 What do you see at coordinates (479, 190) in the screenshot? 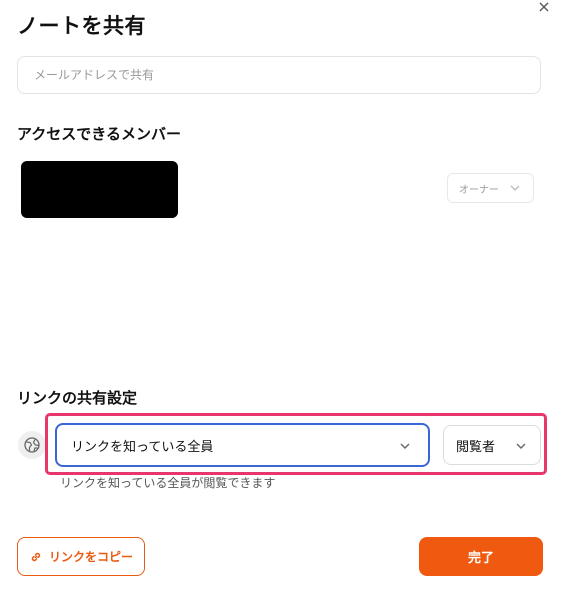
I see `owner-role-label: オーナー` at bounding box center [479, 190].